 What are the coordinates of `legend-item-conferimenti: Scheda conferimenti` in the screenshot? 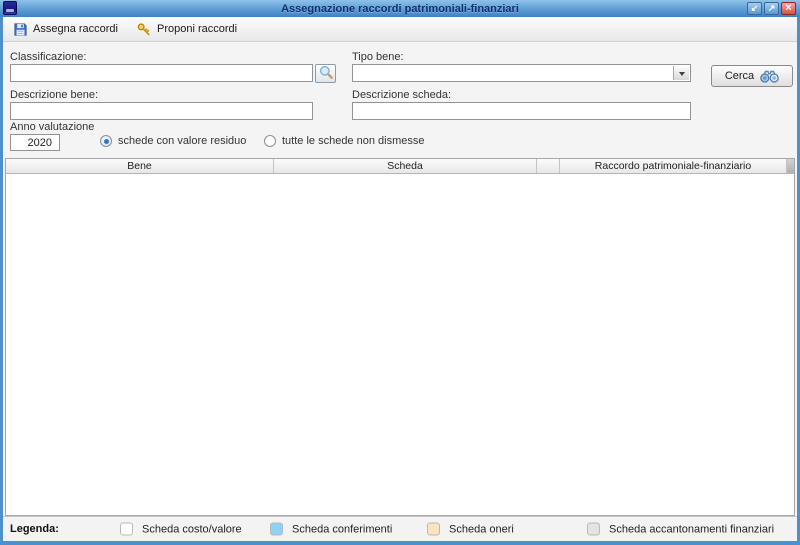 It's located at (331, 529).